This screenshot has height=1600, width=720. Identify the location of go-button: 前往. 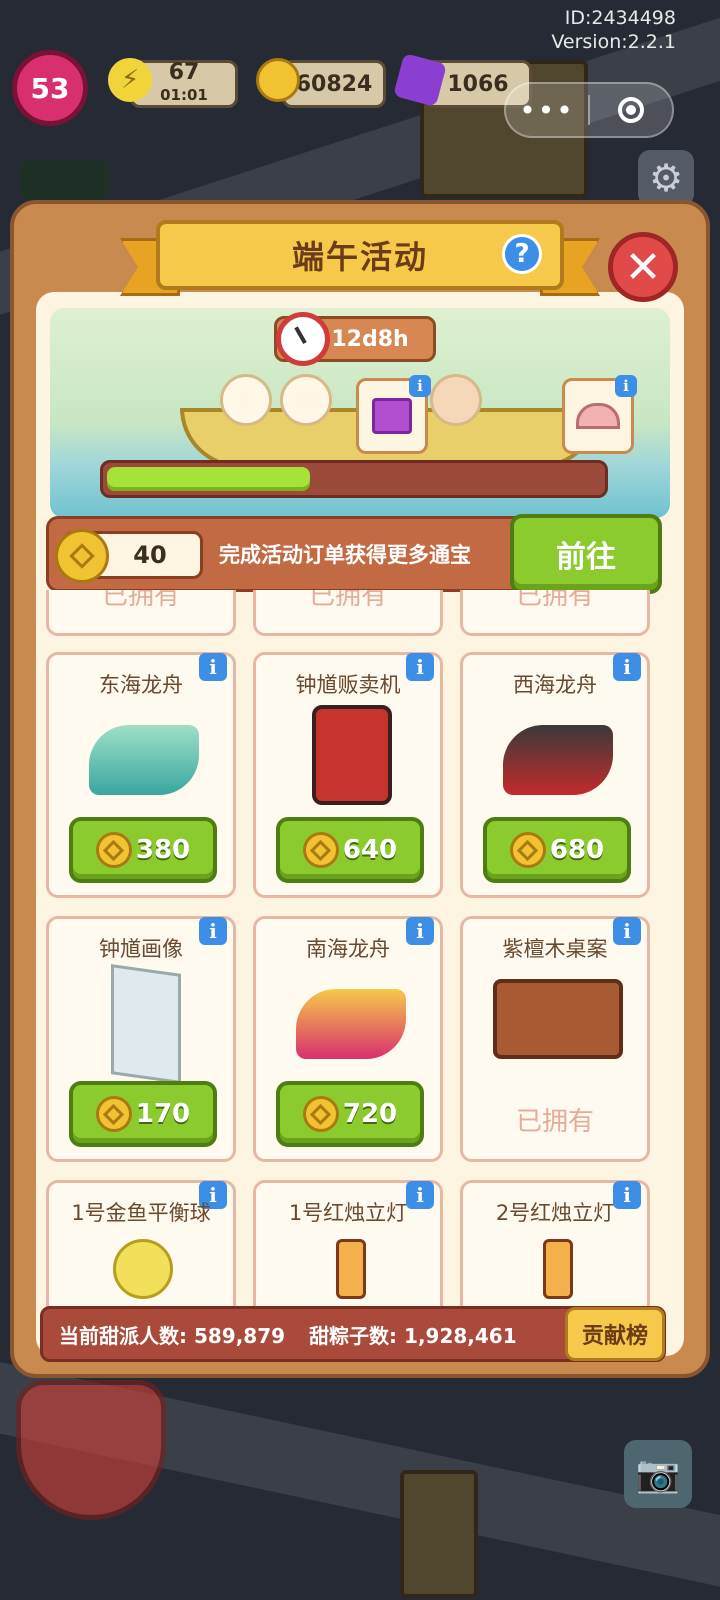
(586, 554).